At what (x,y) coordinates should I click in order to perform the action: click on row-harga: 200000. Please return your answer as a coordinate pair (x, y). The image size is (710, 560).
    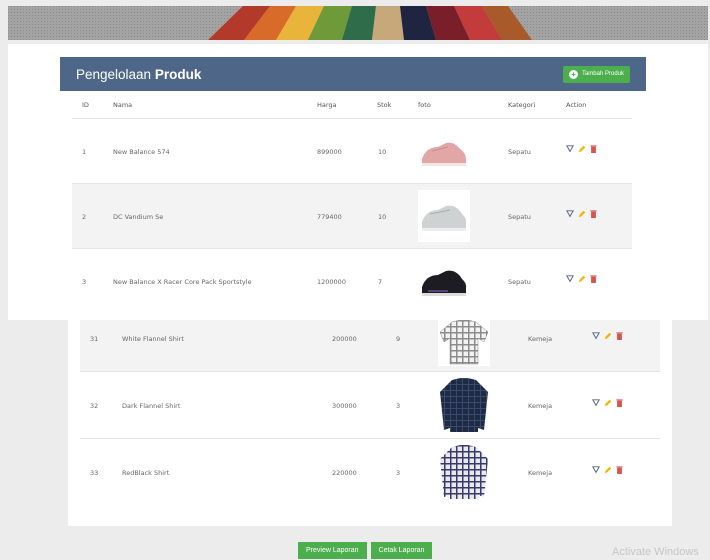
    Looking at the image, I should click on (344, 339).